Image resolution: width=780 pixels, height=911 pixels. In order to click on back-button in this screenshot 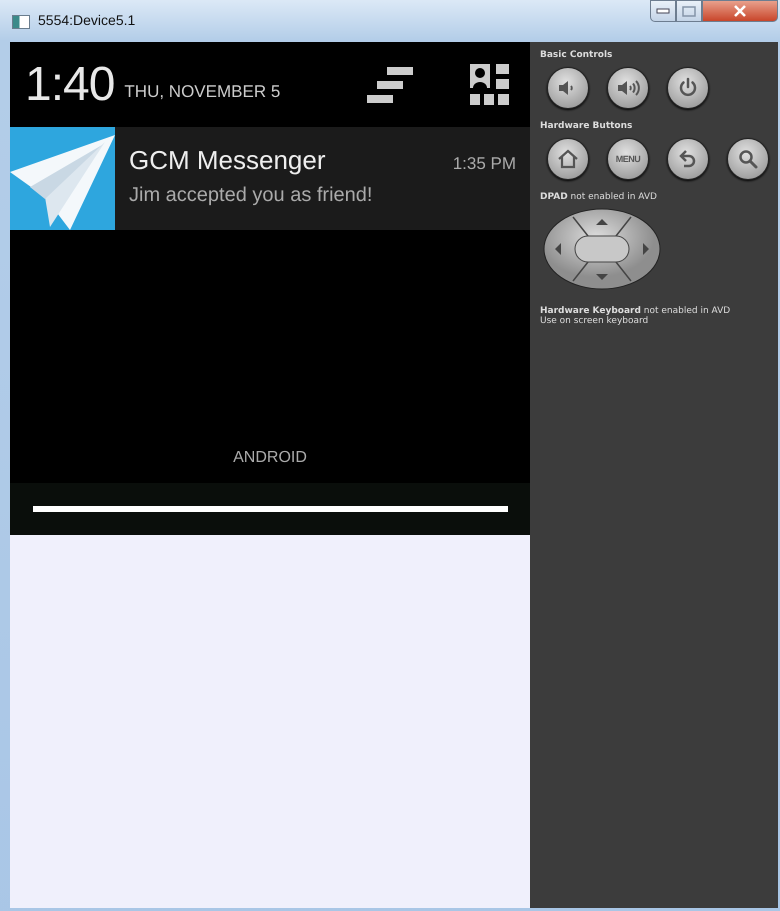, I will do `click(688, 159)`.